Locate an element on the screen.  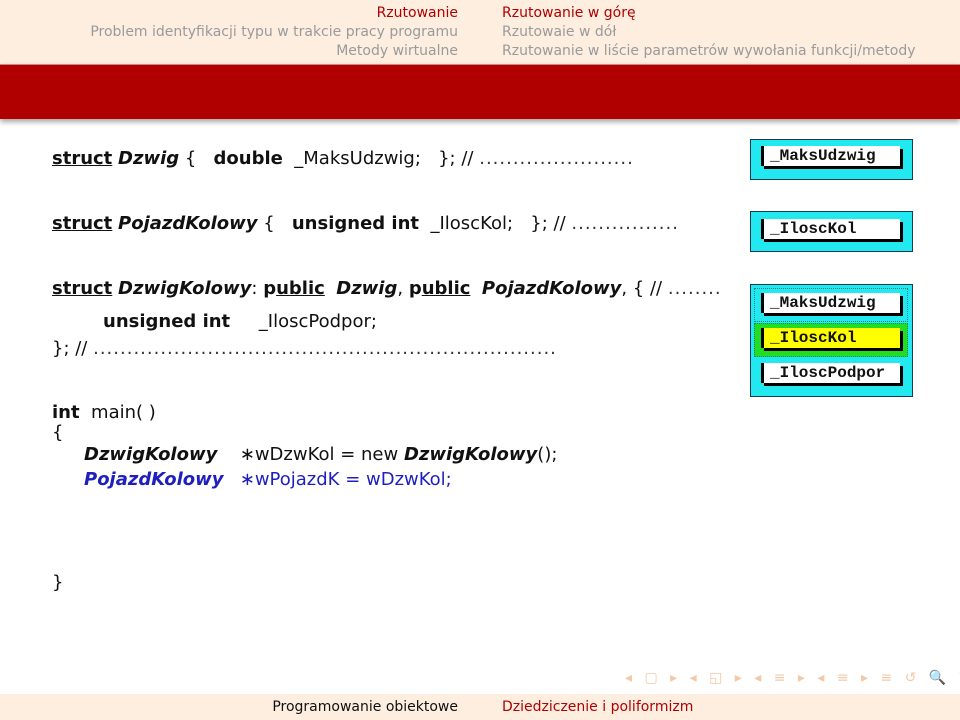
nav-item-rzutowanie-w-dol: Rzutowaie w dół is located at coordinates (709, 32).